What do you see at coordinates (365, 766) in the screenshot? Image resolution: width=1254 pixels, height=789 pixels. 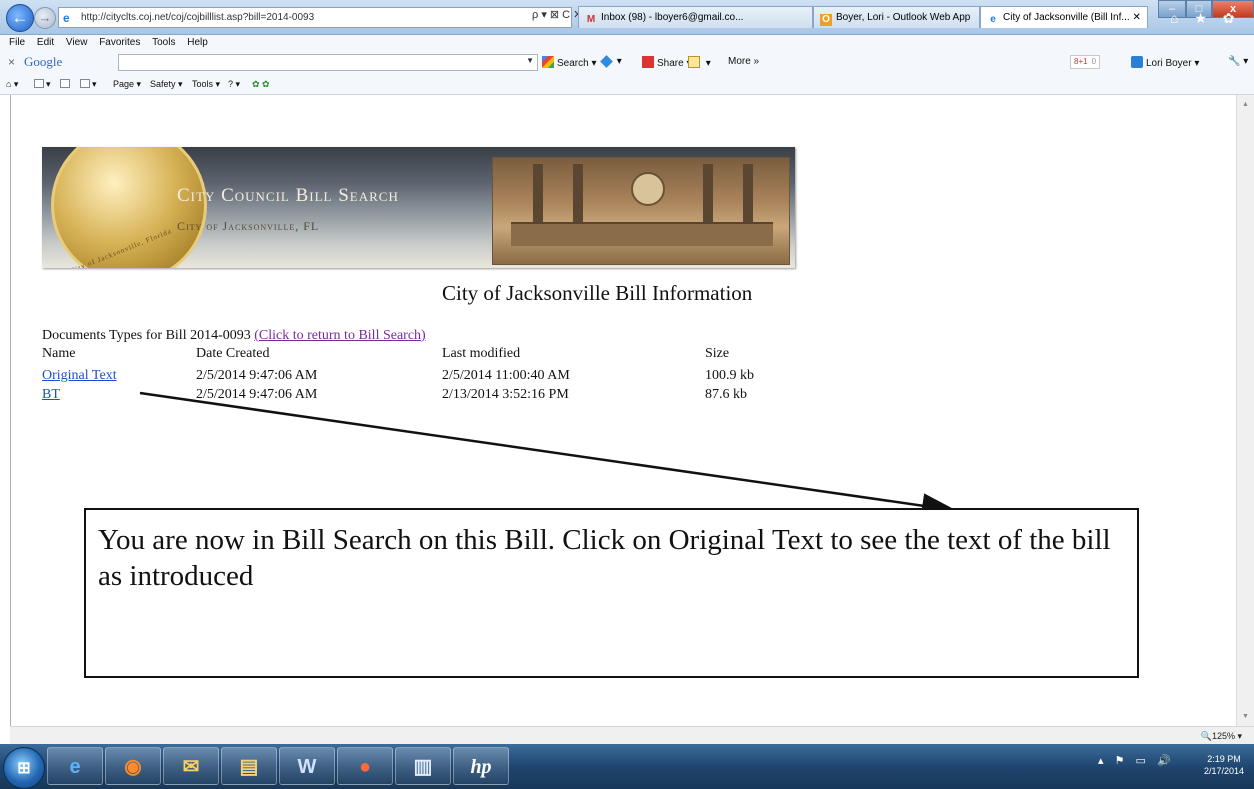 I see `taskbar-chrome-icon: ●` at bounding box center [365, 766].